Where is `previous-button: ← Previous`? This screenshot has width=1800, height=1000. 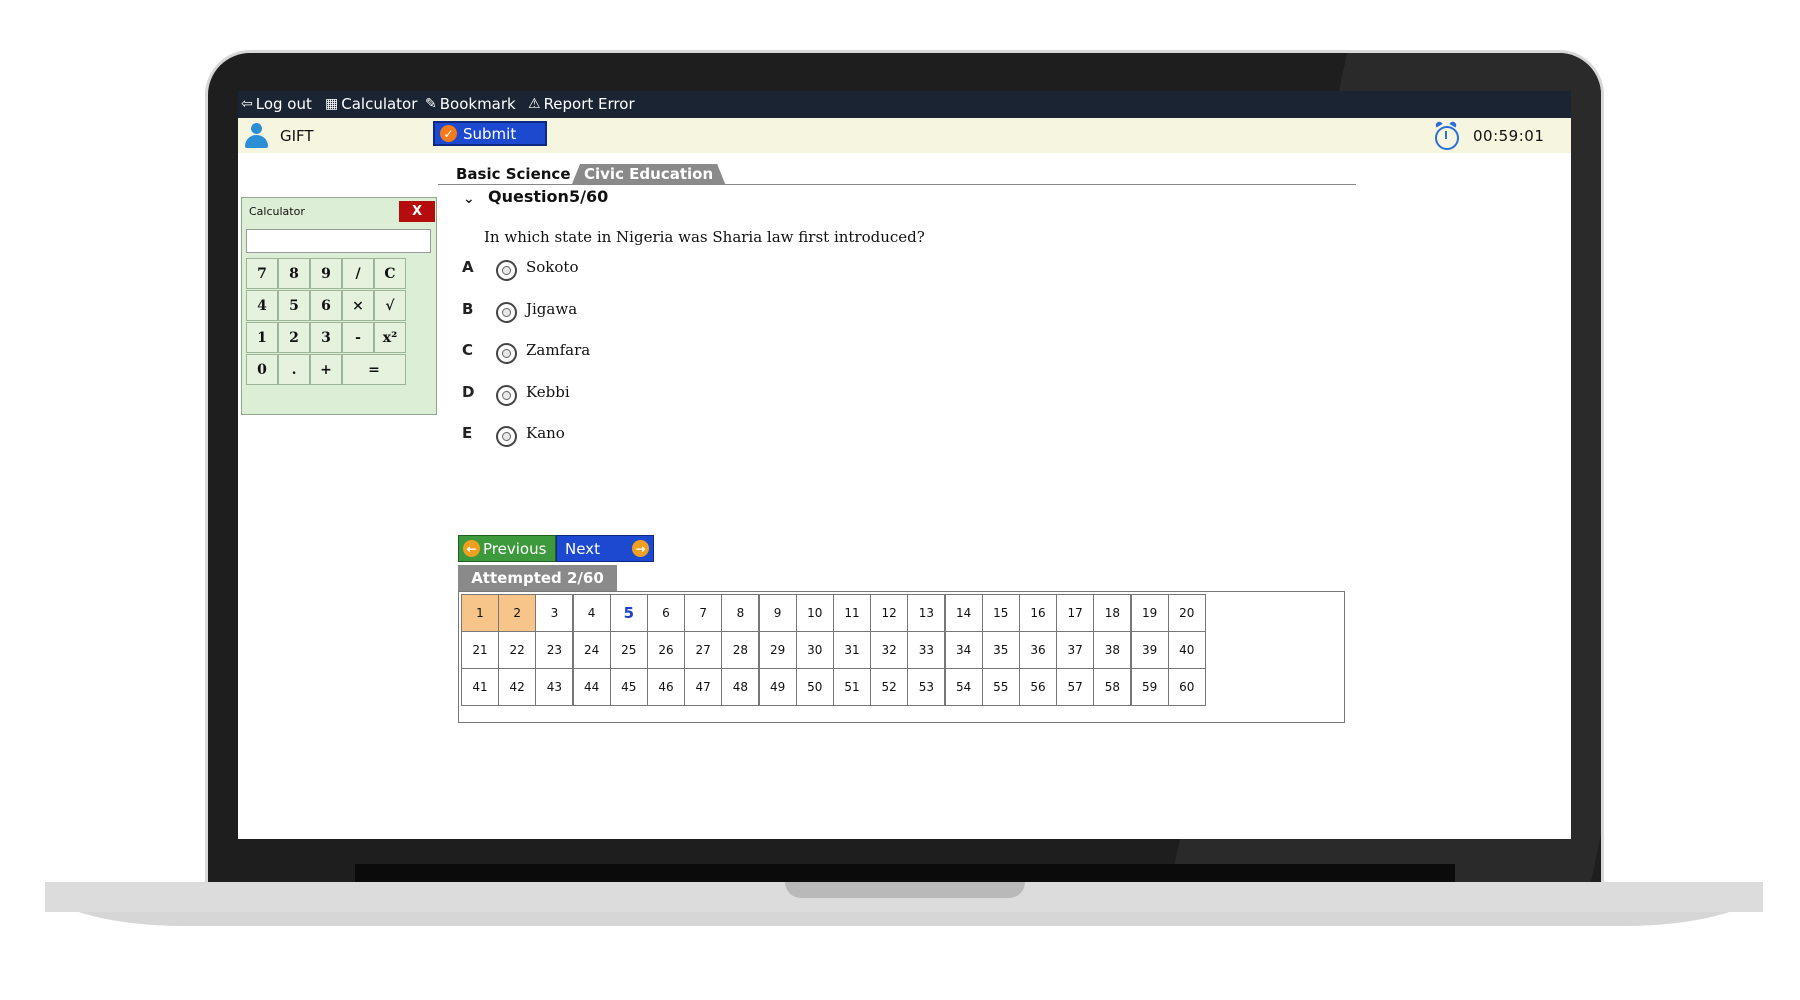
previous-button: ← Previous is located at coordinates (507, 548).